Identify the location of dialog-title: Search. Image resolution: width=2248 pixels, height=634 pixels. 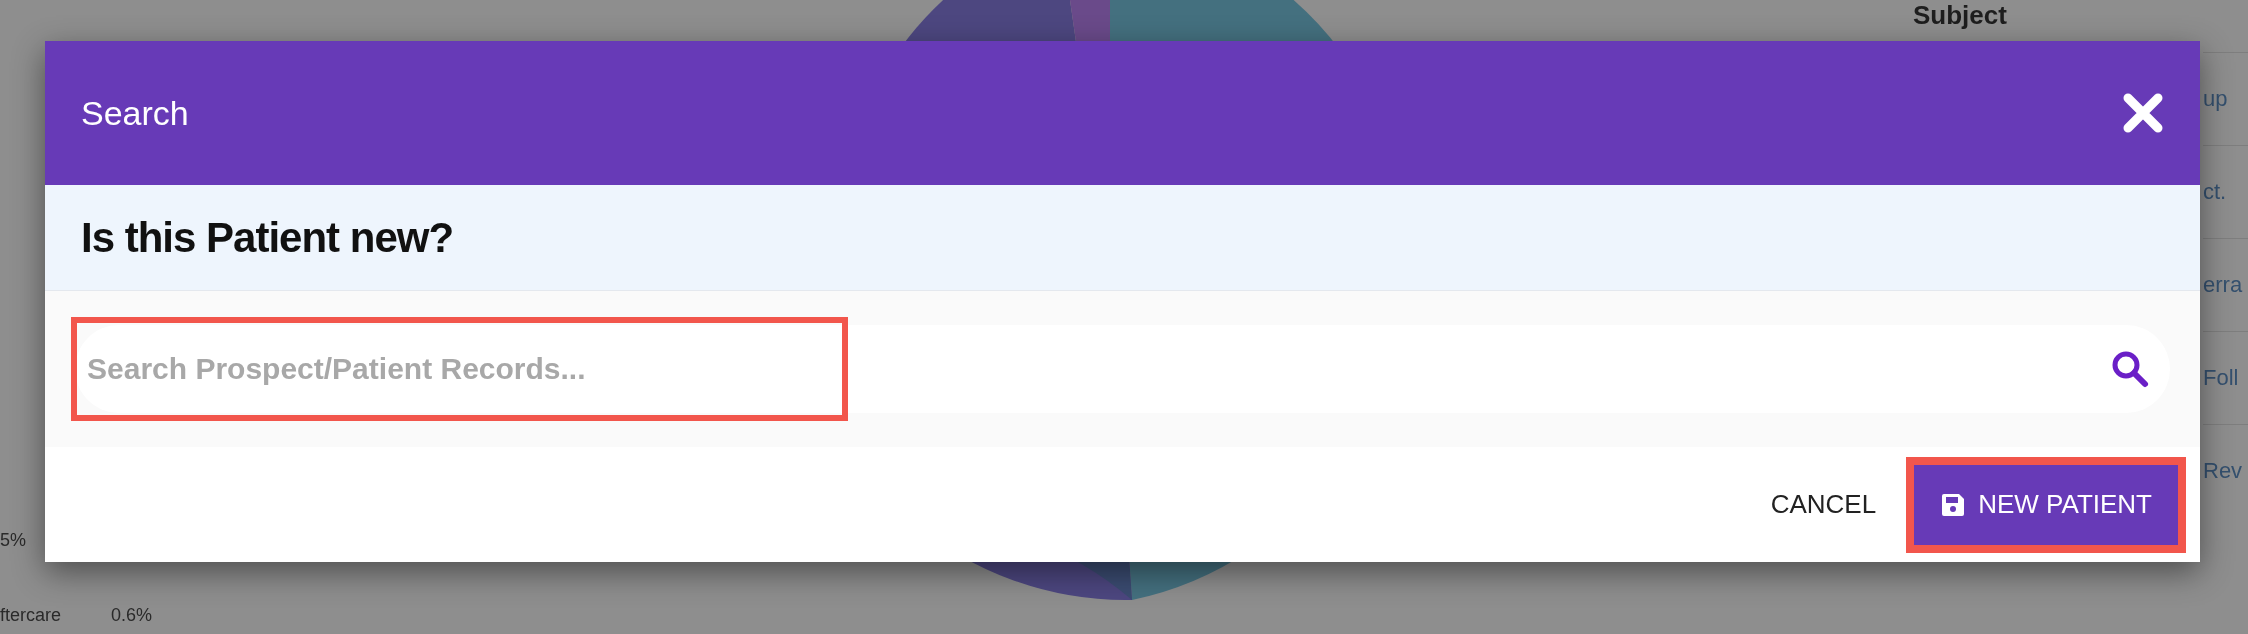
(135, 113).